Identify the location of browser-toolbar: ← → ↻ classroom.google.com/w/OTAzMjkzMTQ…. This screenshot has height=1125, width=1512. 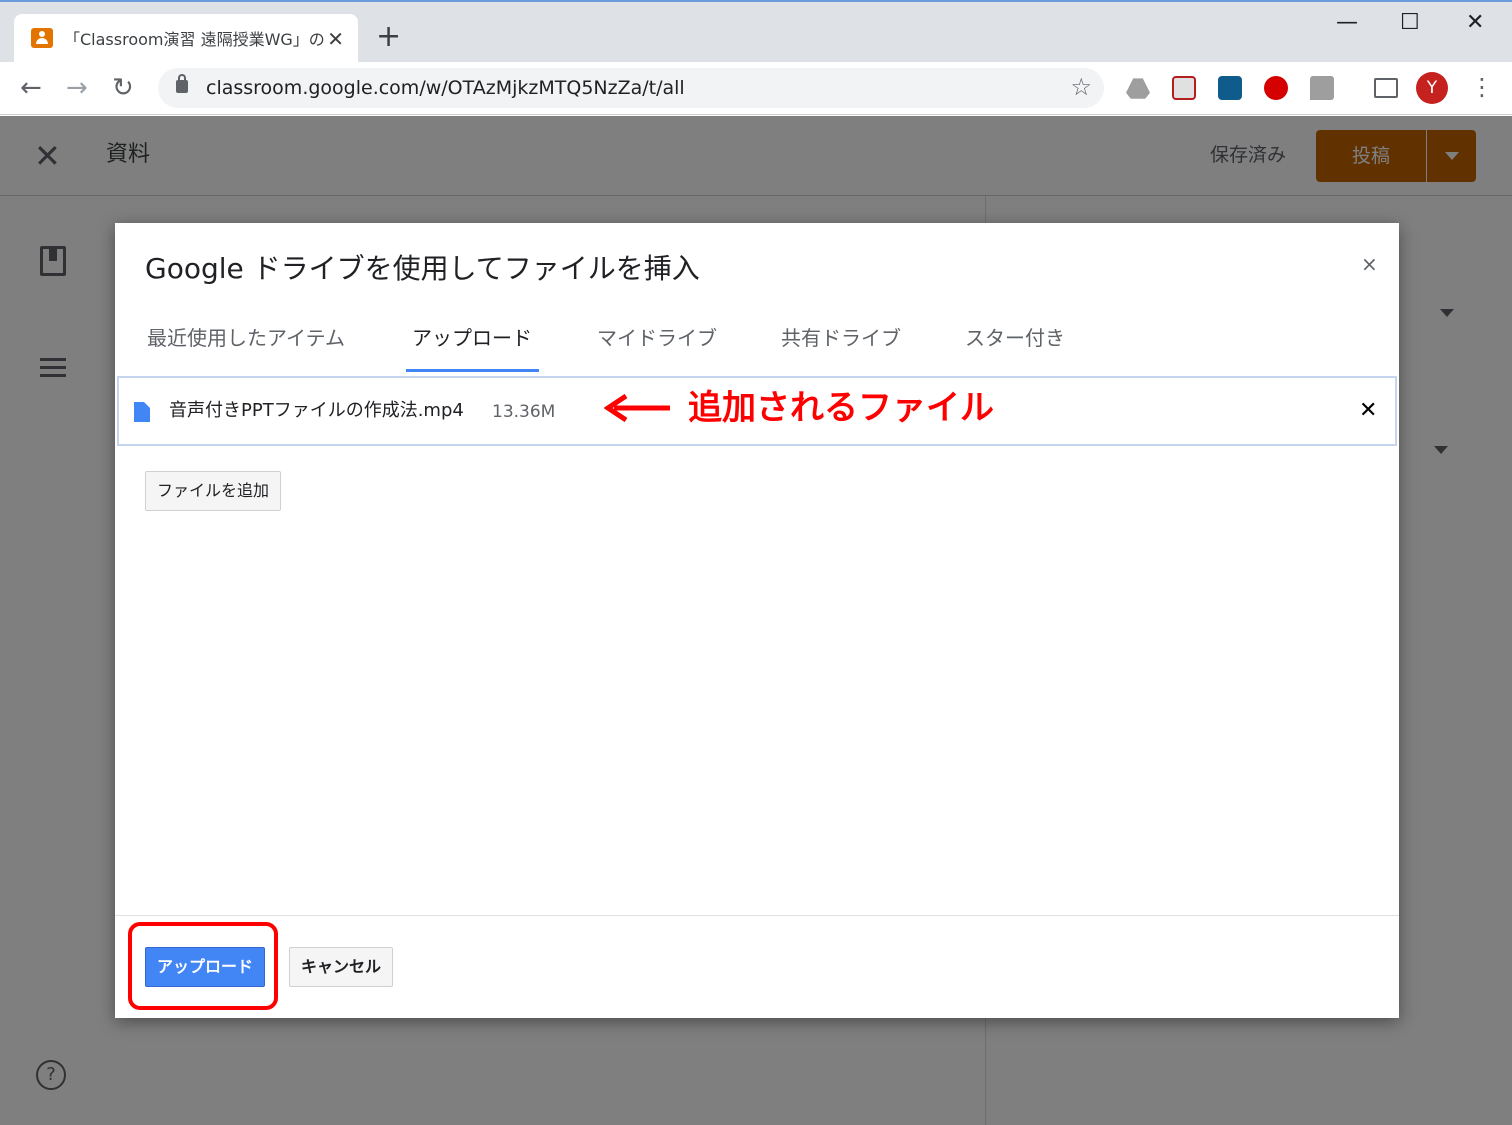
(756, 88).